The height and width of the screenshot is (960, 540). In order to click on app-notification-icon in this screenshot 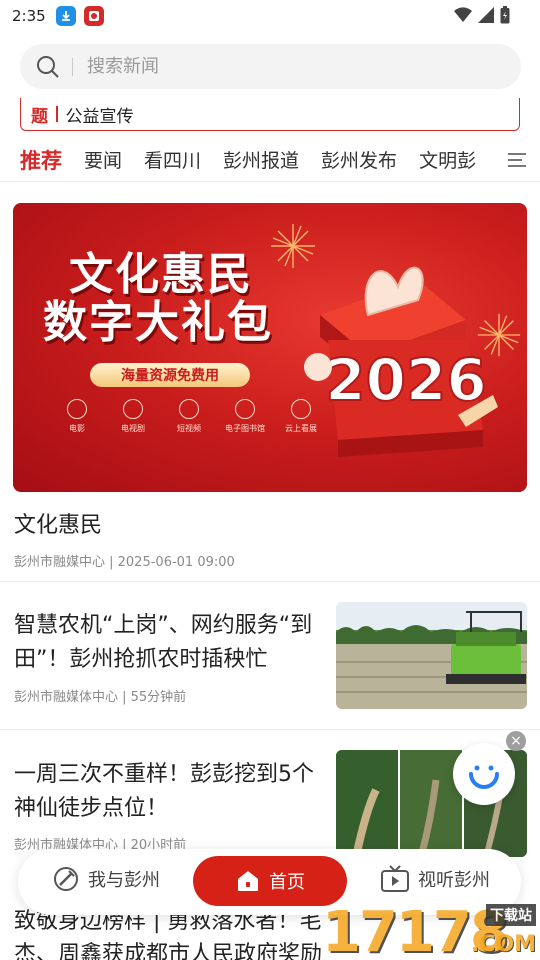, I will do `click(93, 16)`.